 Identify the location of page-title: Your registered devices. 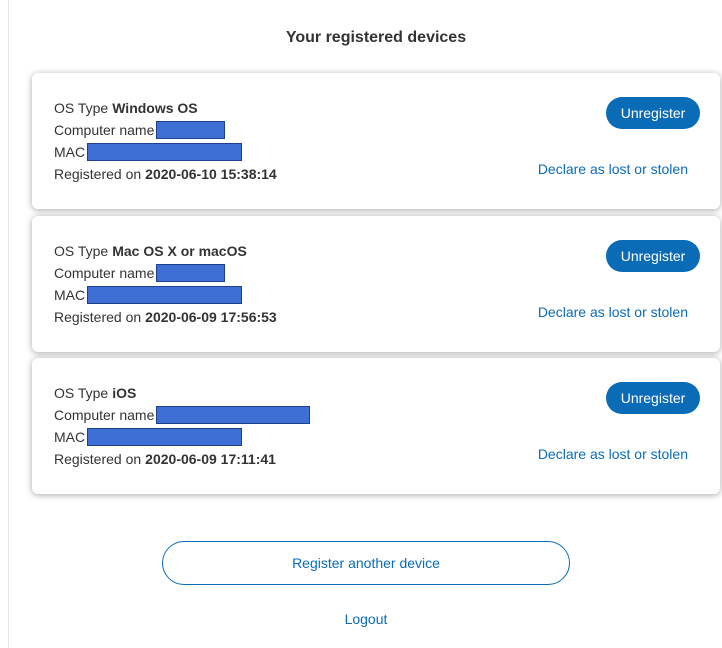
(376, 37).